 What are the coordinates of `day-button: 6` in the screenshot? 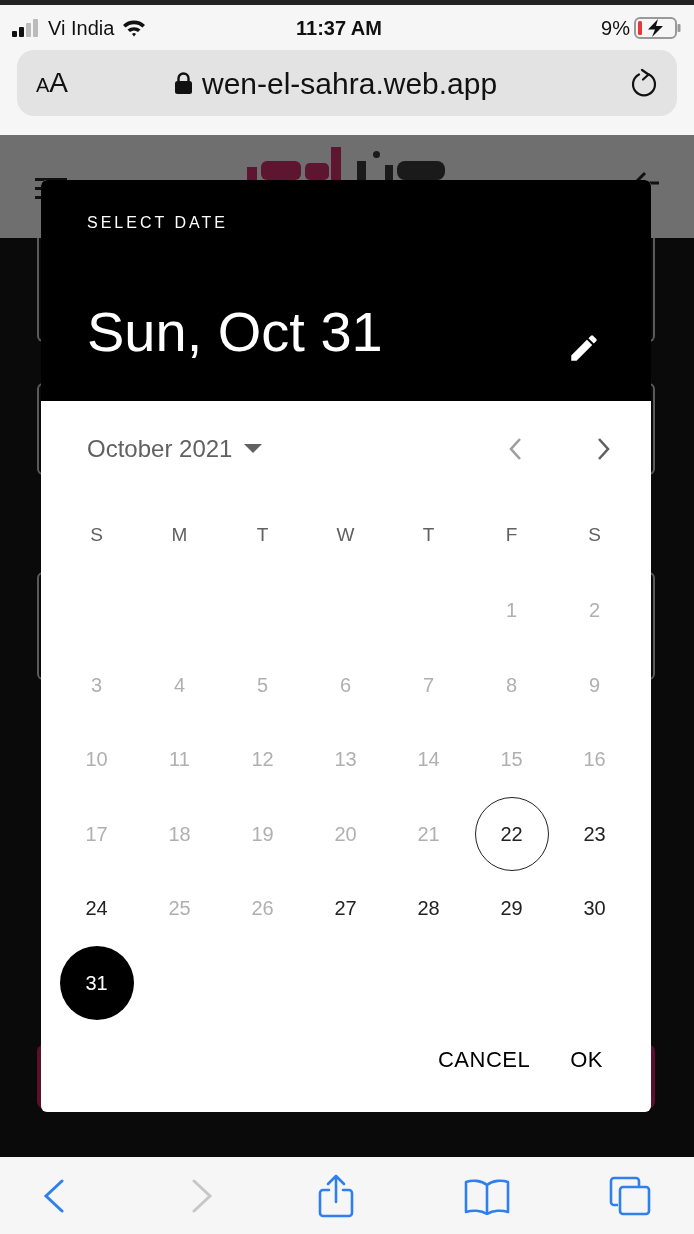 It's located at (345, 684).